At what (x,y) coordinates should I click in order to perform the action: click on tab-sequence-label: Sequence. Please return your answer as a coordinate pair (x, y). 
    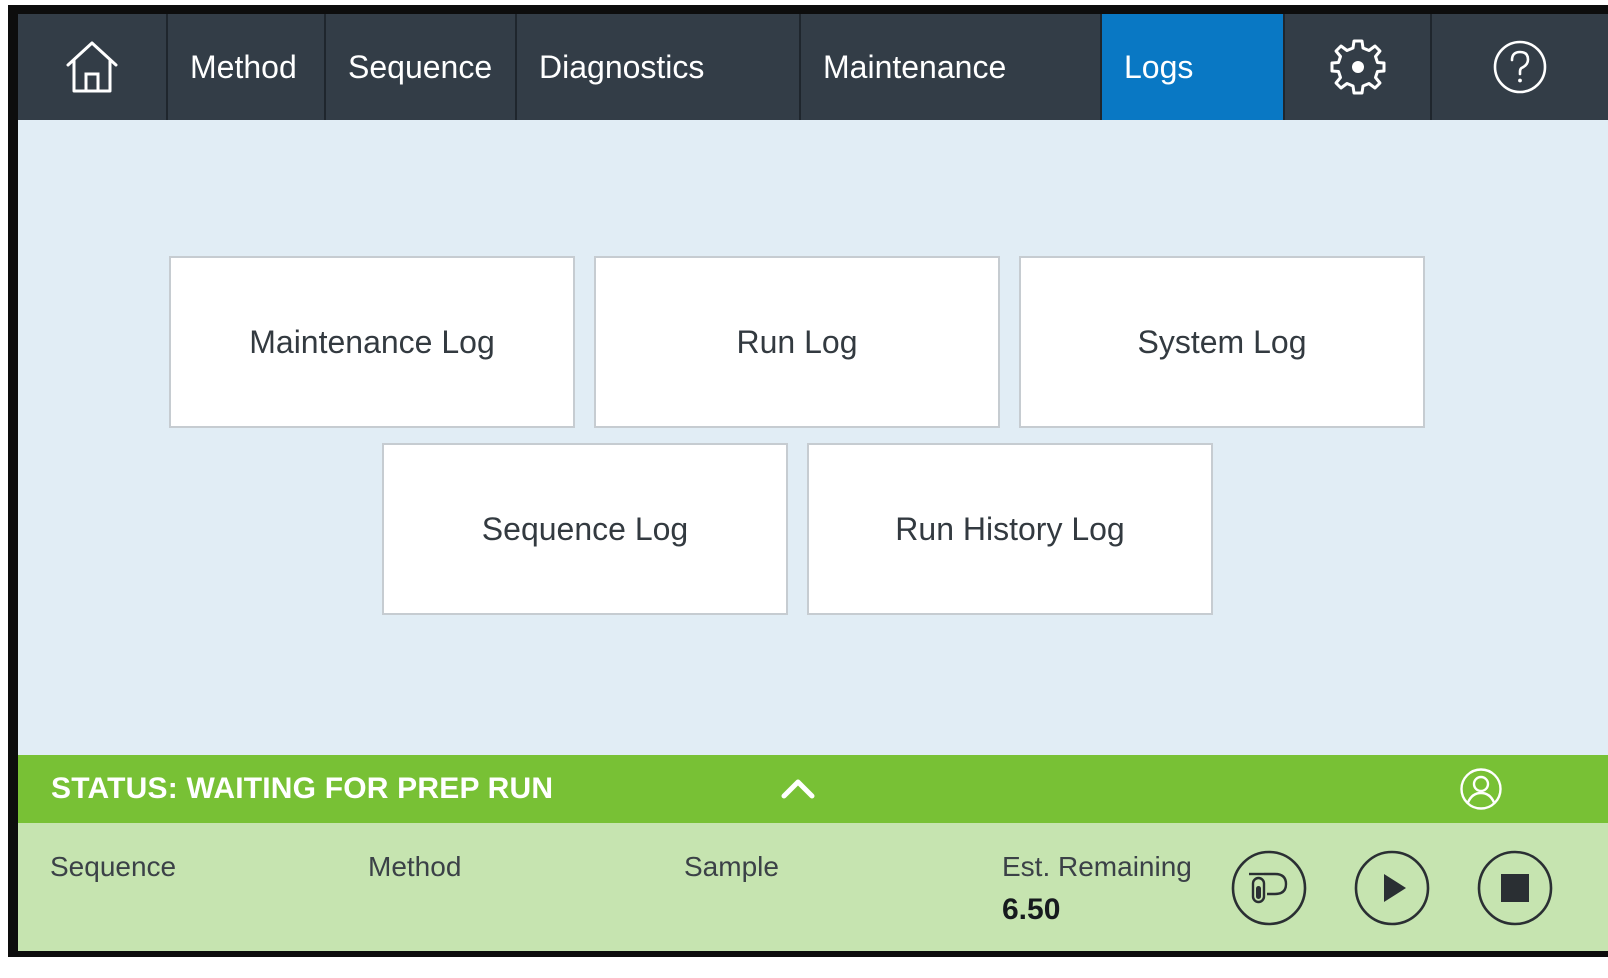
    Looking at the image, I should click on (420, 66).